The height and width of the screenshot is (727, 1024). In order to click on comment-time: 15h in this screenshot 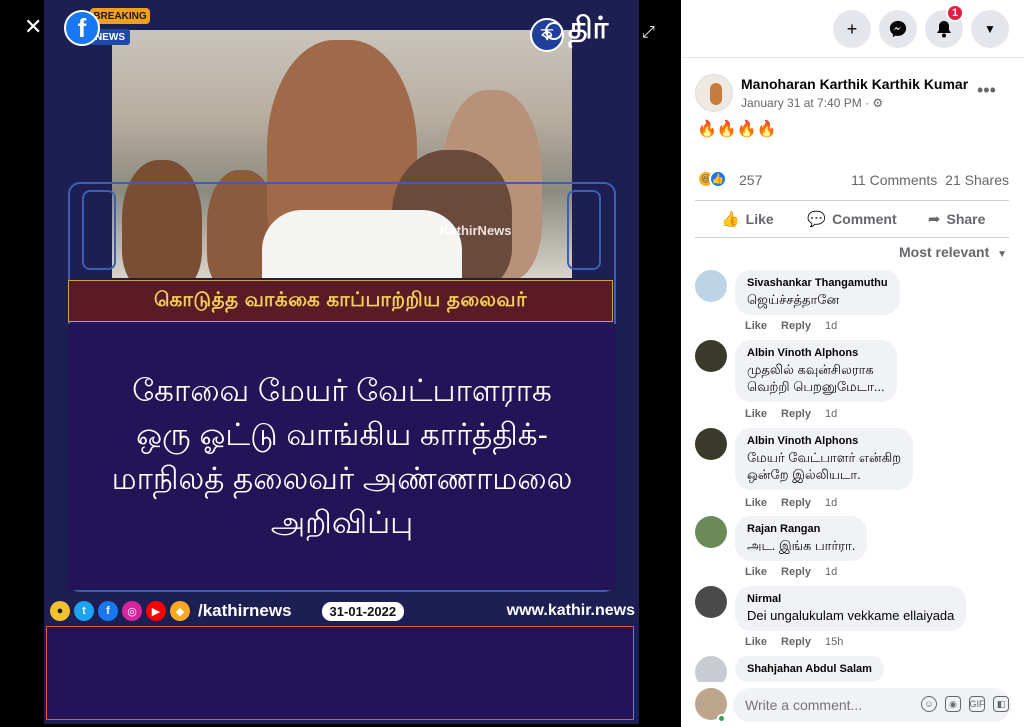, I will do `click(834, 642)`.